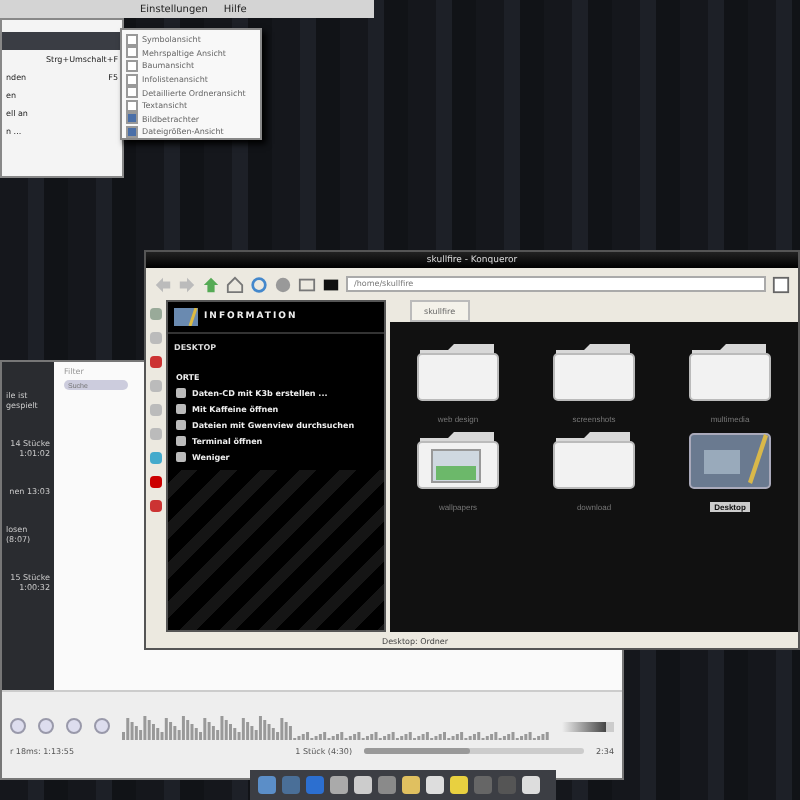 This screenshot has height=800, width=800. What do you see at coordinates (46, 726) in the screenshot?
I see `play-button` at bounding box center [46, 726].